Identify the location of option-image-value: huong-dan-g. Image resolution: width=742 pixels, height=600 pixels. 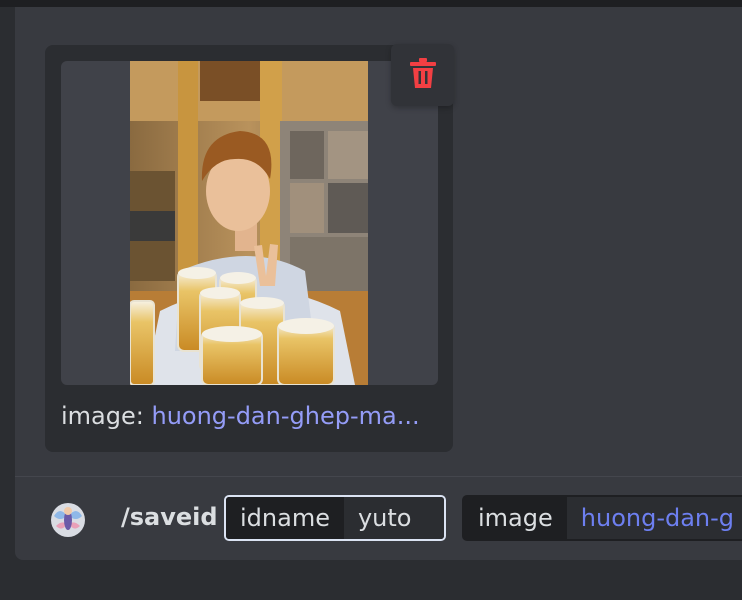
(654, 518).